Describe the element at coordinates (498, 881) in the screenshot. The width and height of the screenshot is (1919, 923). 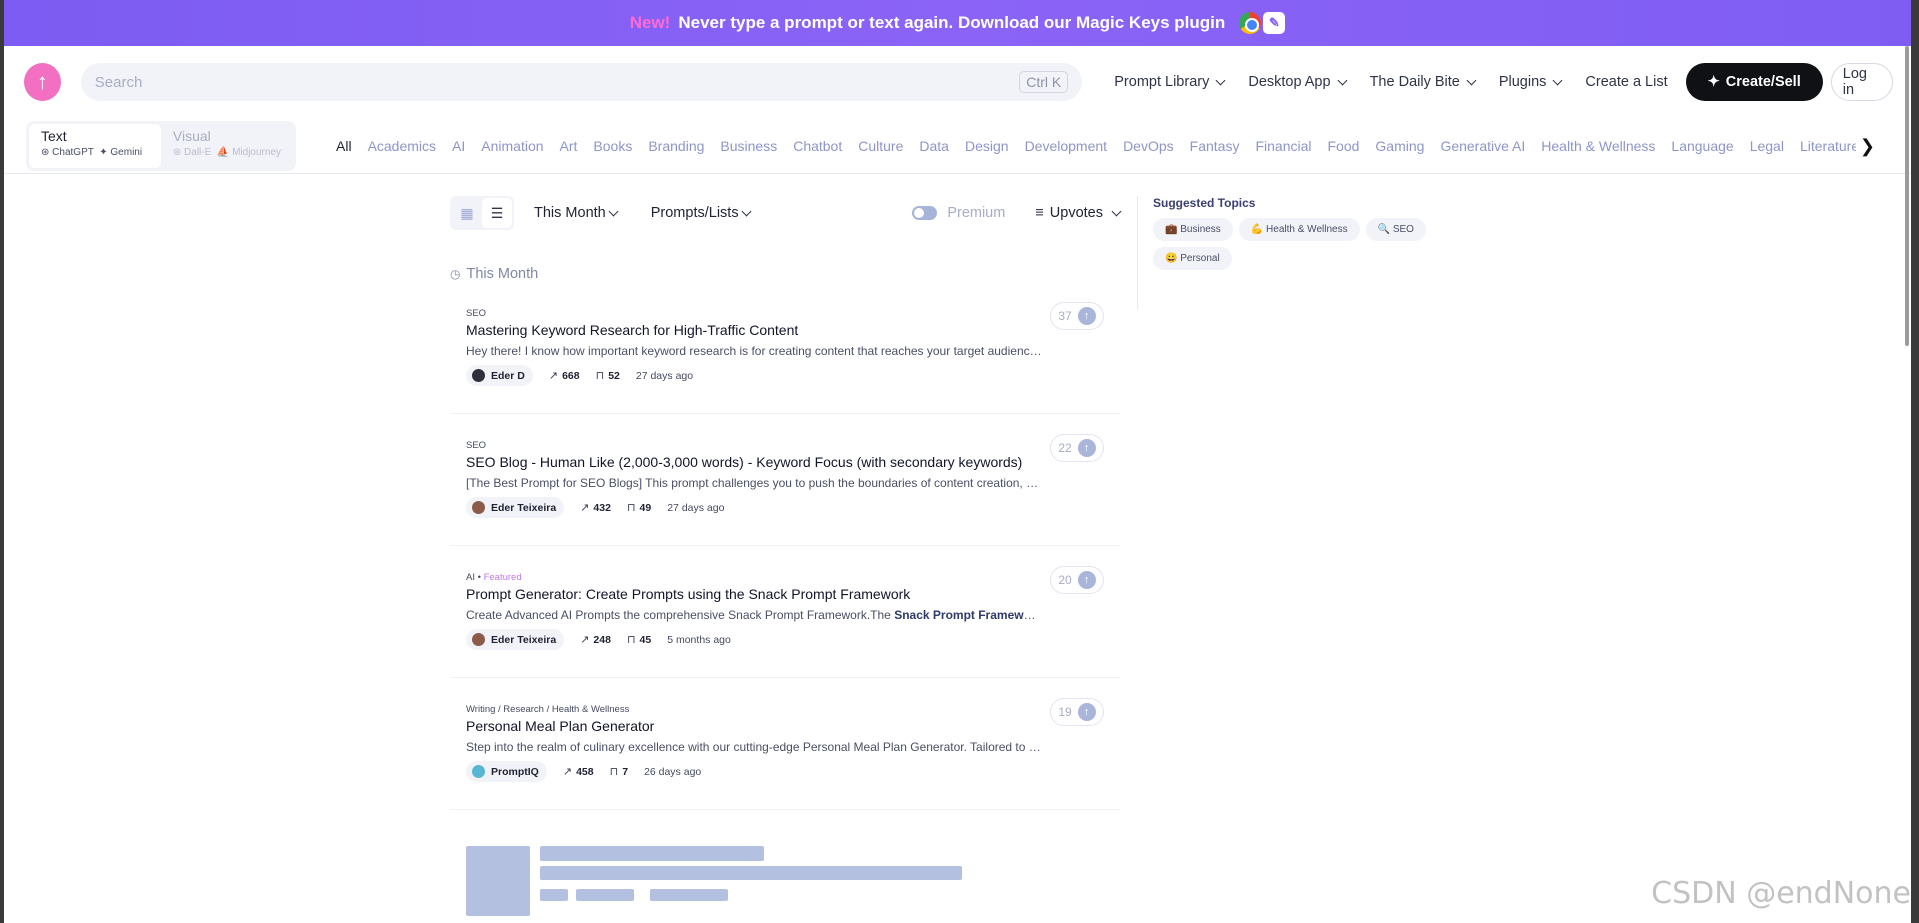
I see `skeleton-thumb` at that location.